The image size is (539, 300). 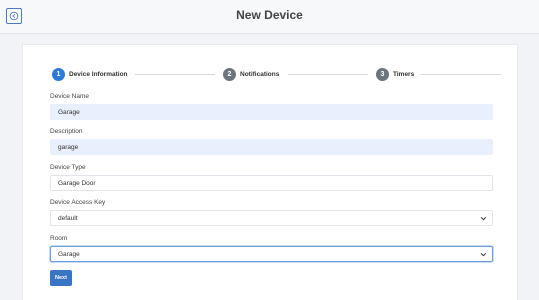 What do you see at coordinates (68, 218) in the screenshot?
I see `access-key-value: default` at bounding box center [68, 218].